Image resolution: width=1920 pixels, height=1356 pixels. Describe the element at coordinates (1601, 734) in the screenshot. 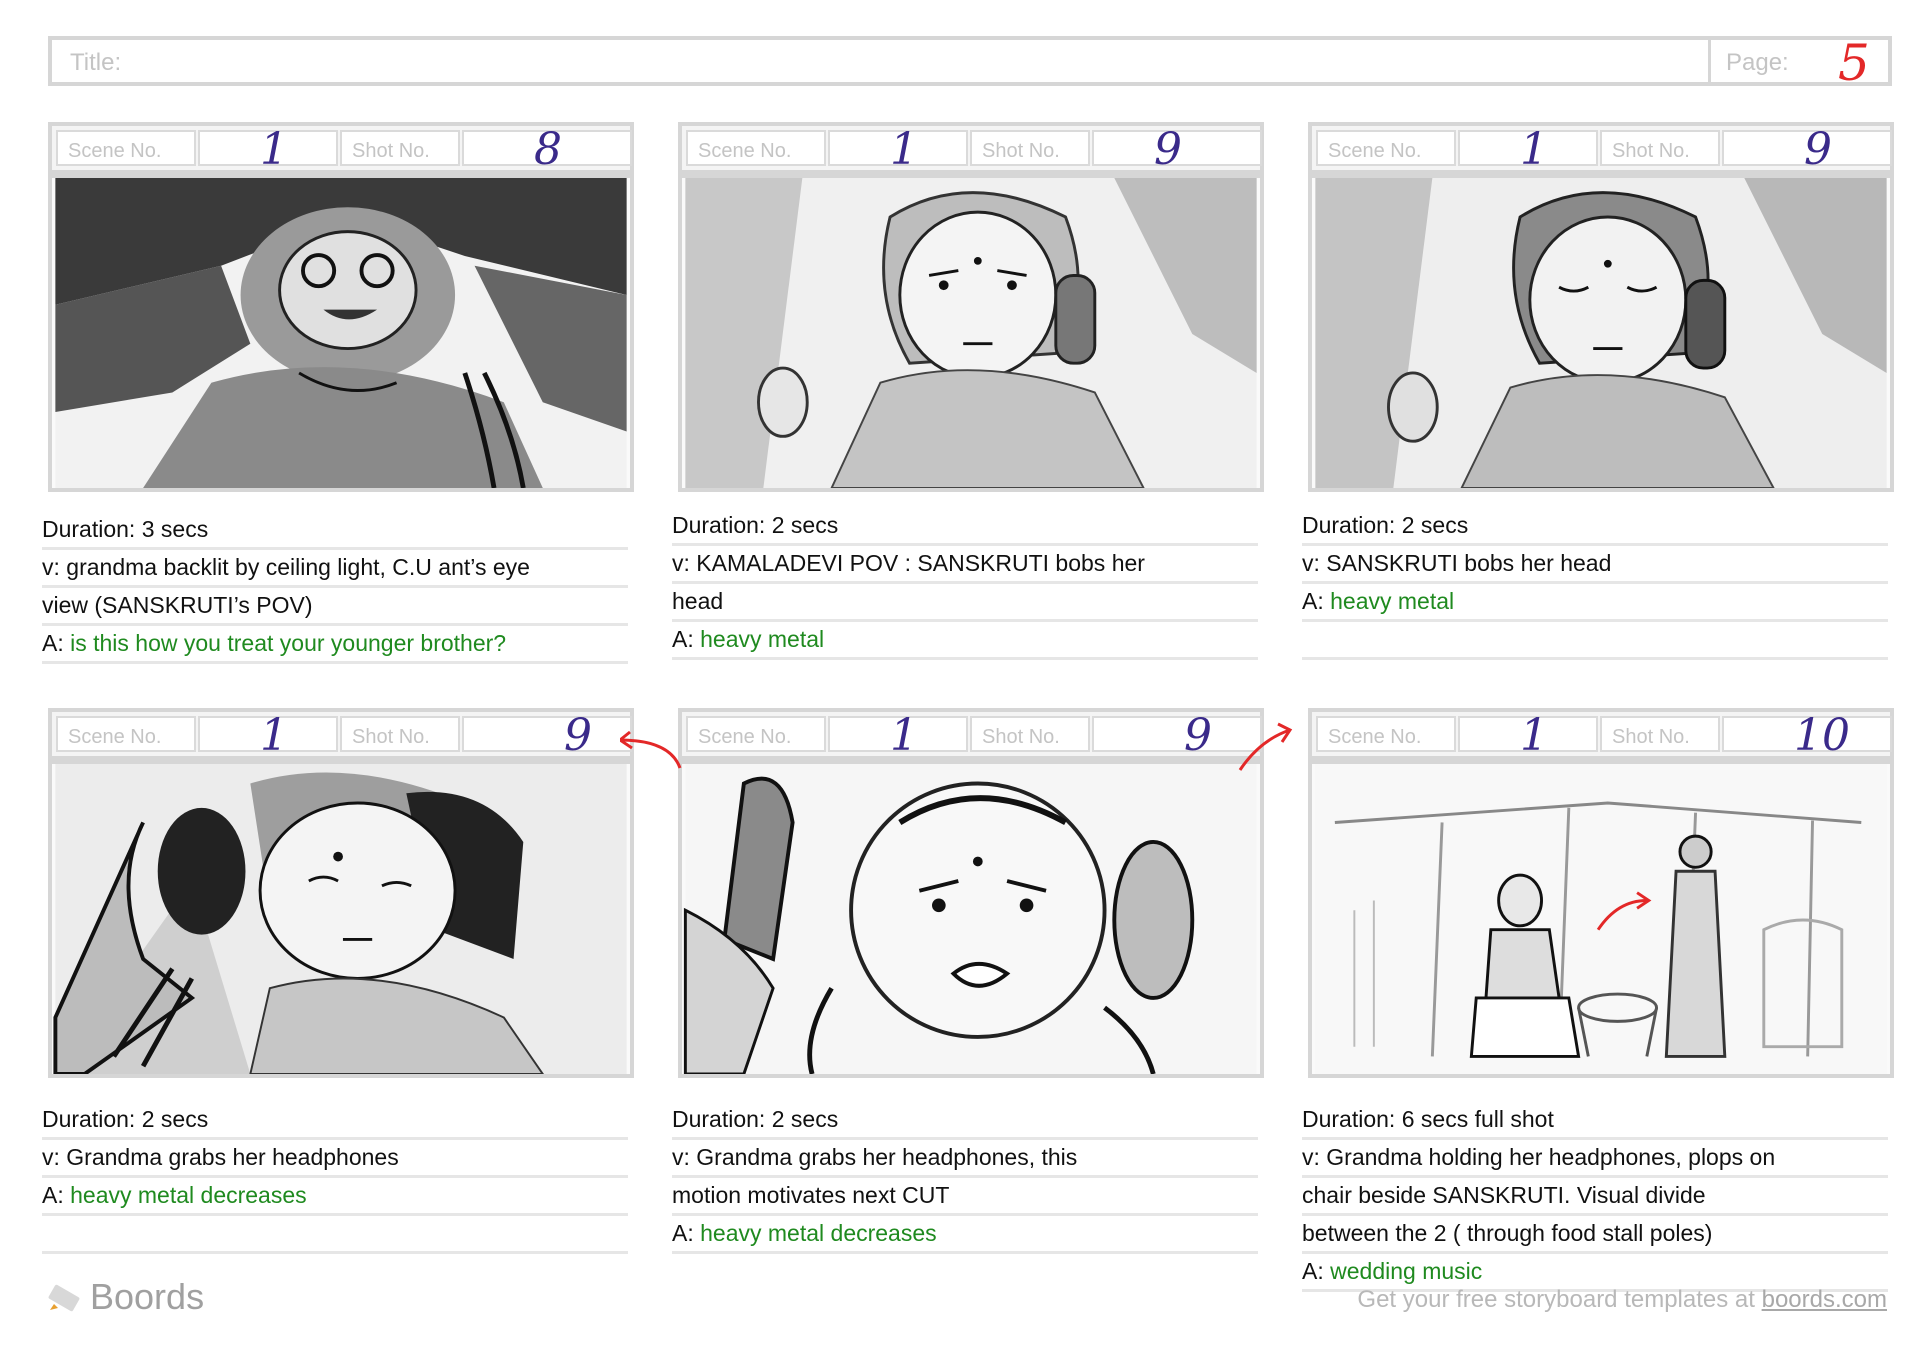

I see `shot-info-bar: Scene No. 1 Shot No. 10` at that location.